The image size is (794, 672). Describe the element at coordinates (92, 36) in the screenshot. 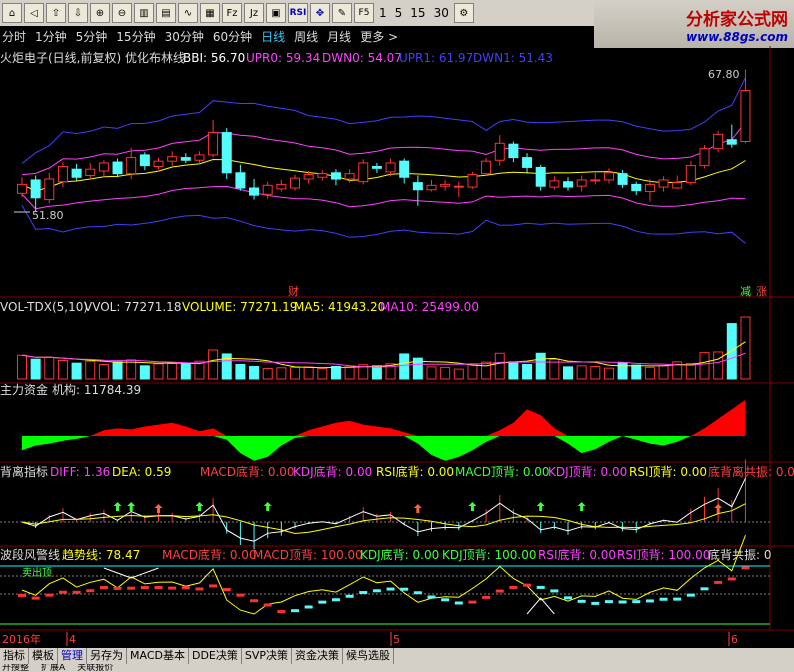

I see `period-5min: 5分钟` at that location.